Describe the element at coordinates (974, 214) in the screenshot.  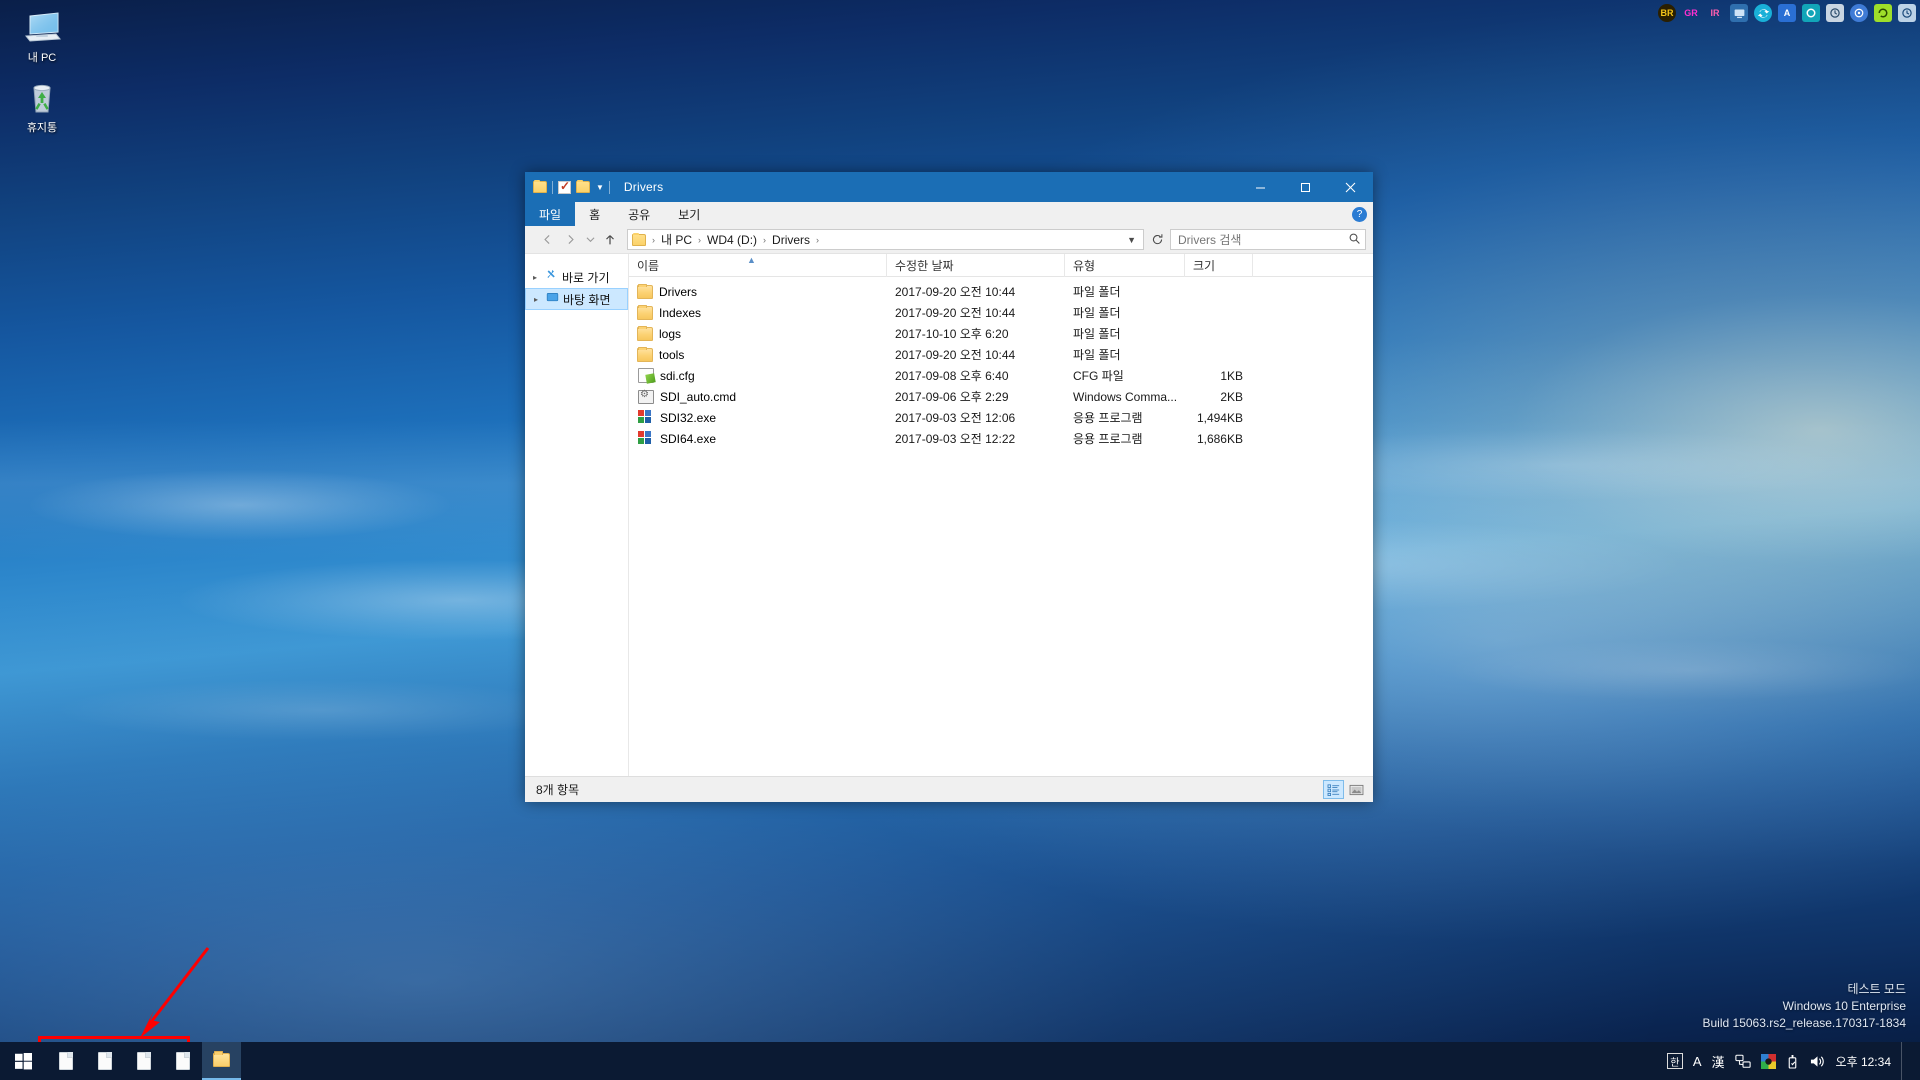
I see `ribbon-tabs-rest: 홈 공유 보기 ?` at that location.